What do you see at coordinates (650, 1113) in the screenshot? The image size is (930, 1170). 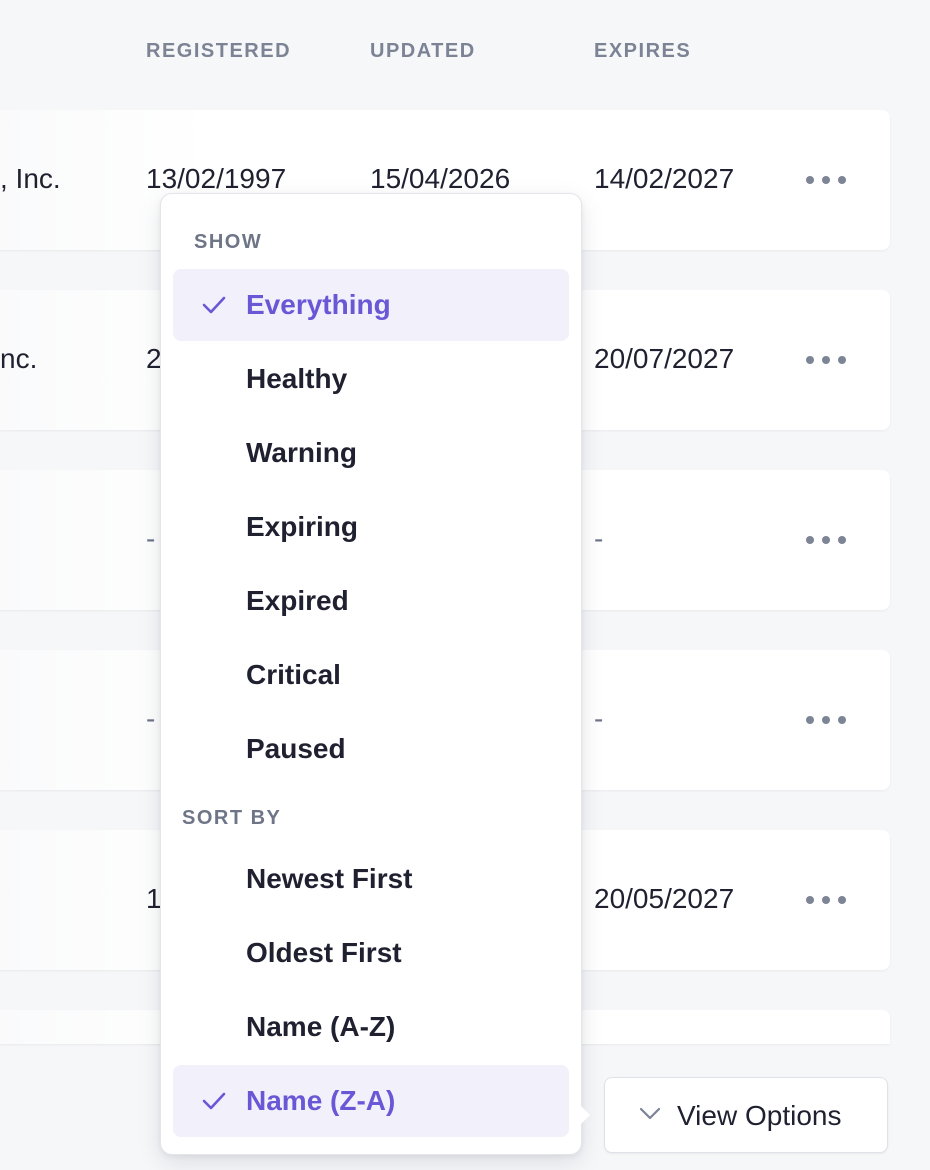 I see `chevron-down-icon` at bounding box center [650, 1113].